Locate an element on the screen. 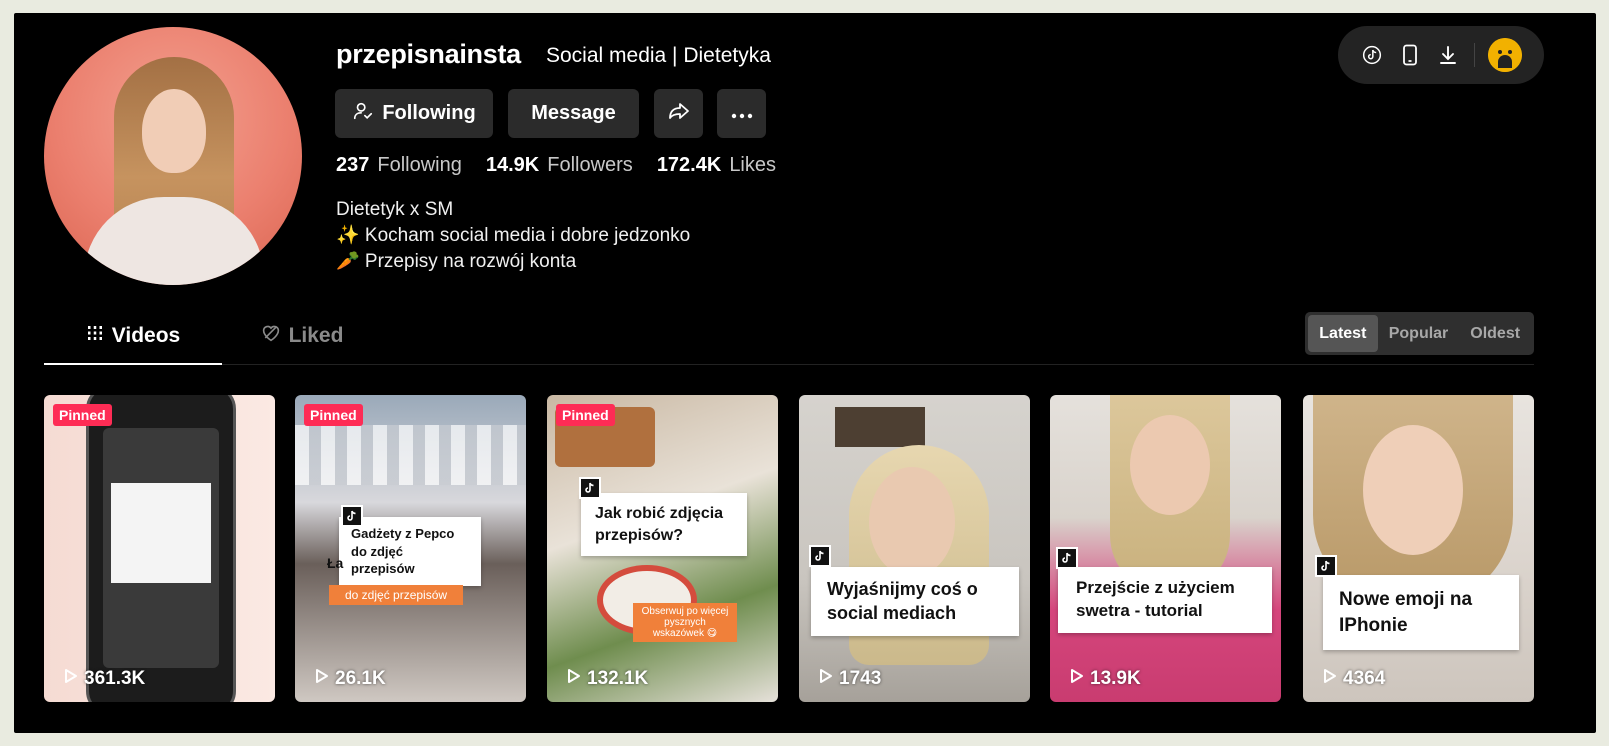 The height and width of the screenshot is (746, 1609). more-options-button is located at coordinates (741, 113).